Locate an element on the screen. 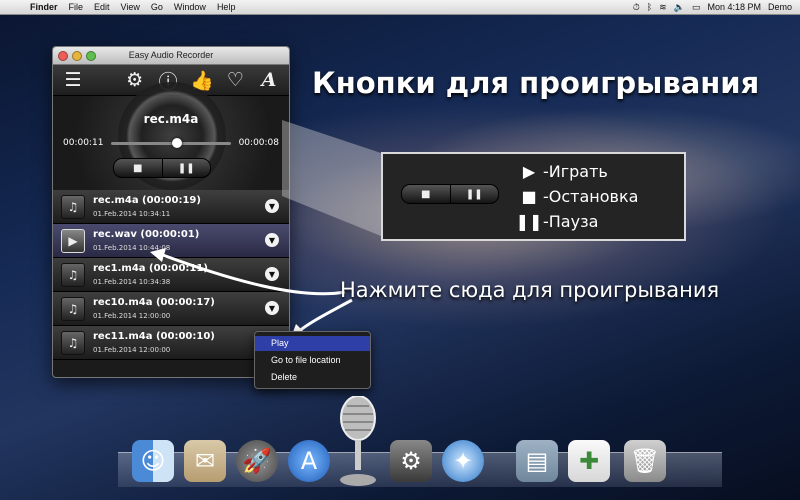  context-menu: Play Go to file location Delete is located at coordinates (312, 360).